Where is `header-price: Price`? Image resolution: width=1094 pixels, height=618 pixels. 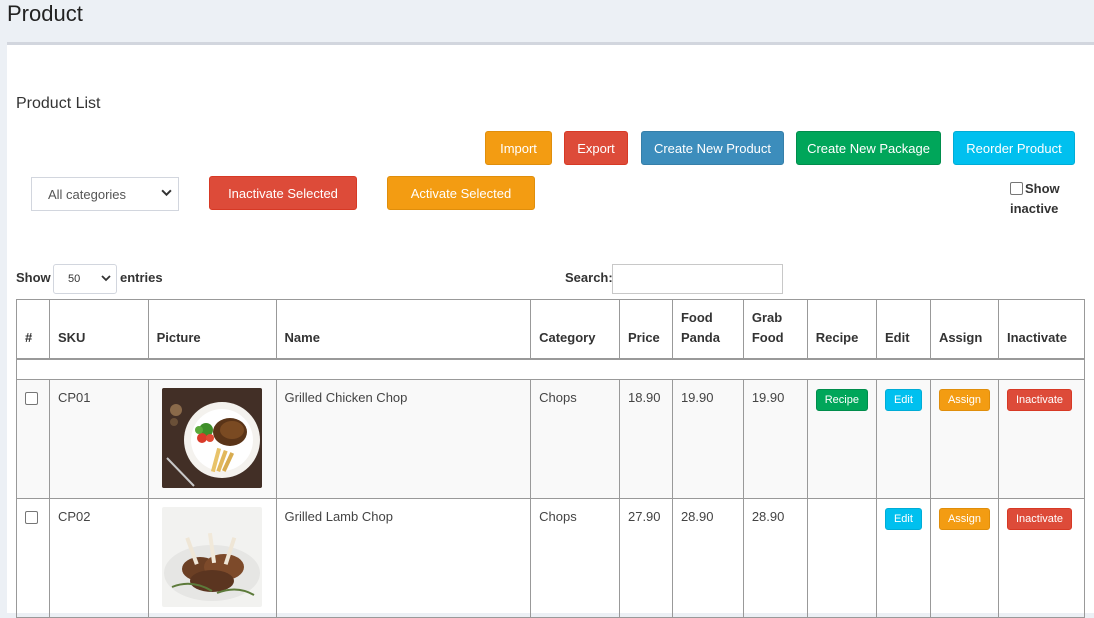 header-price: Price is located at coordinates (645, 329).